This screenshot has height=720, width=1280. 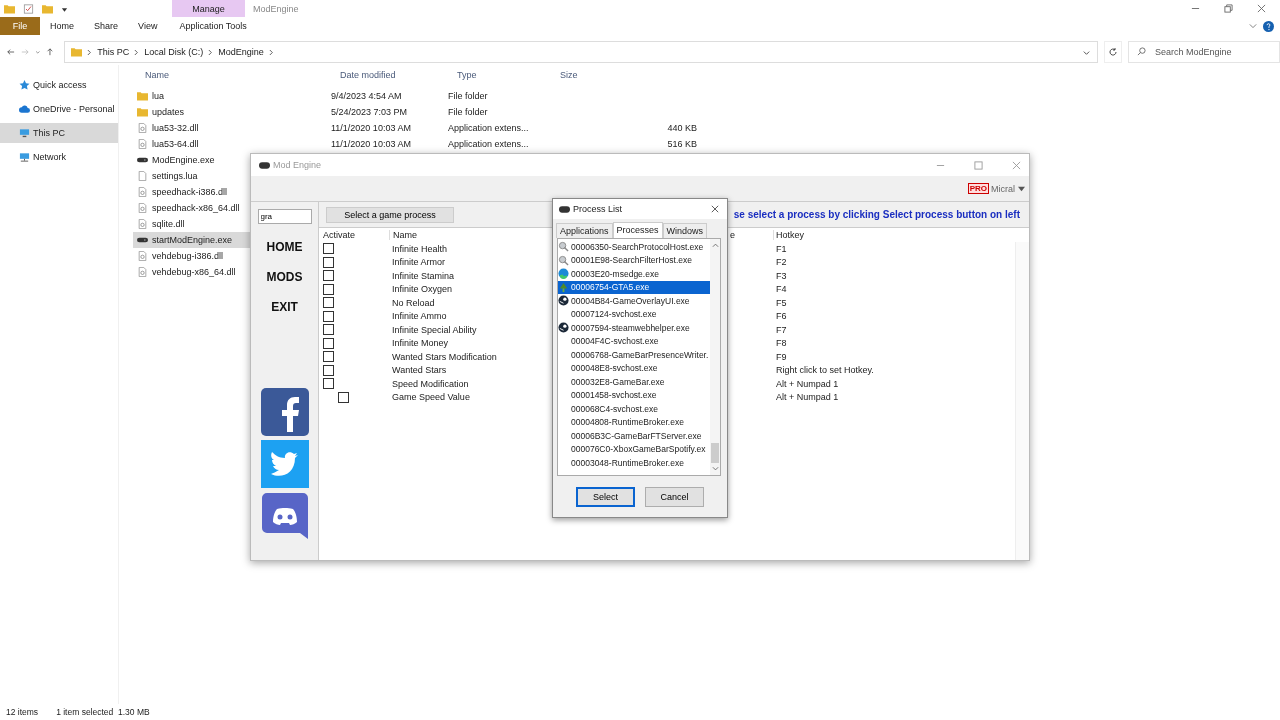 I want to click on process-item: 00007124-svchost.exe, so click(x=634, y=314).